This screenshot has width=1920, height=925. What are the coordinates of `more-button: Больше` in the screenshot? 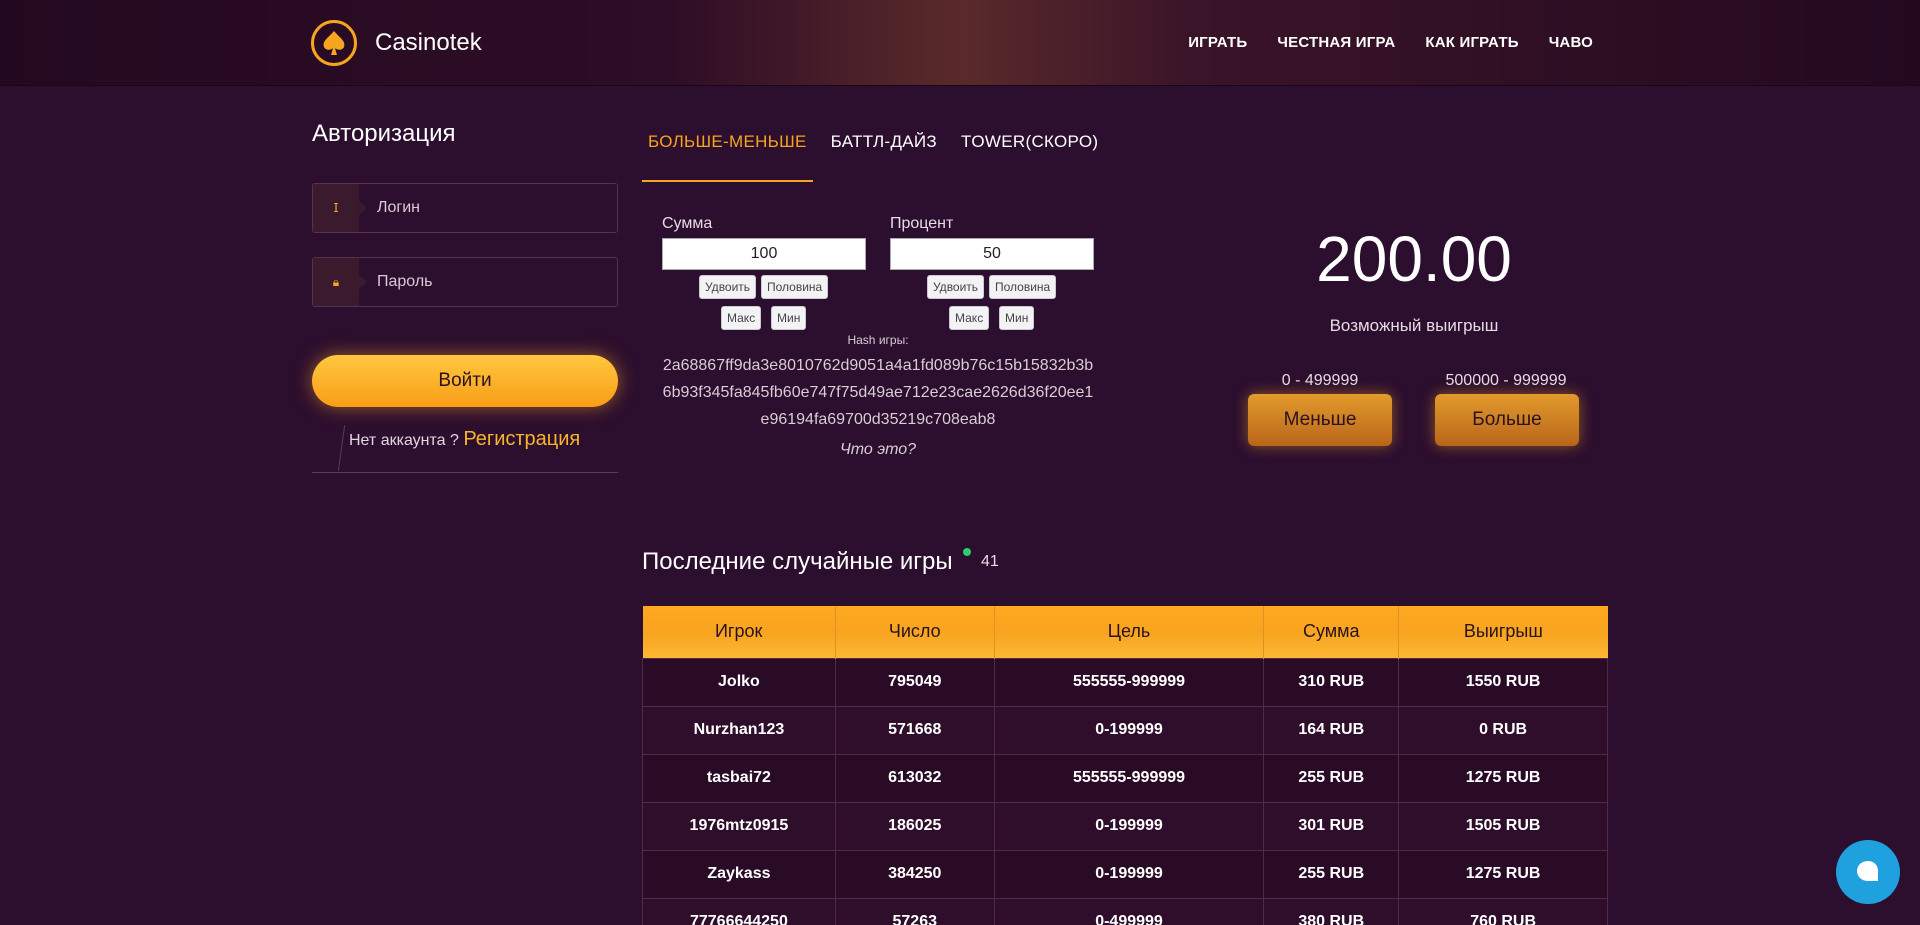 It's located at (1507, 420).